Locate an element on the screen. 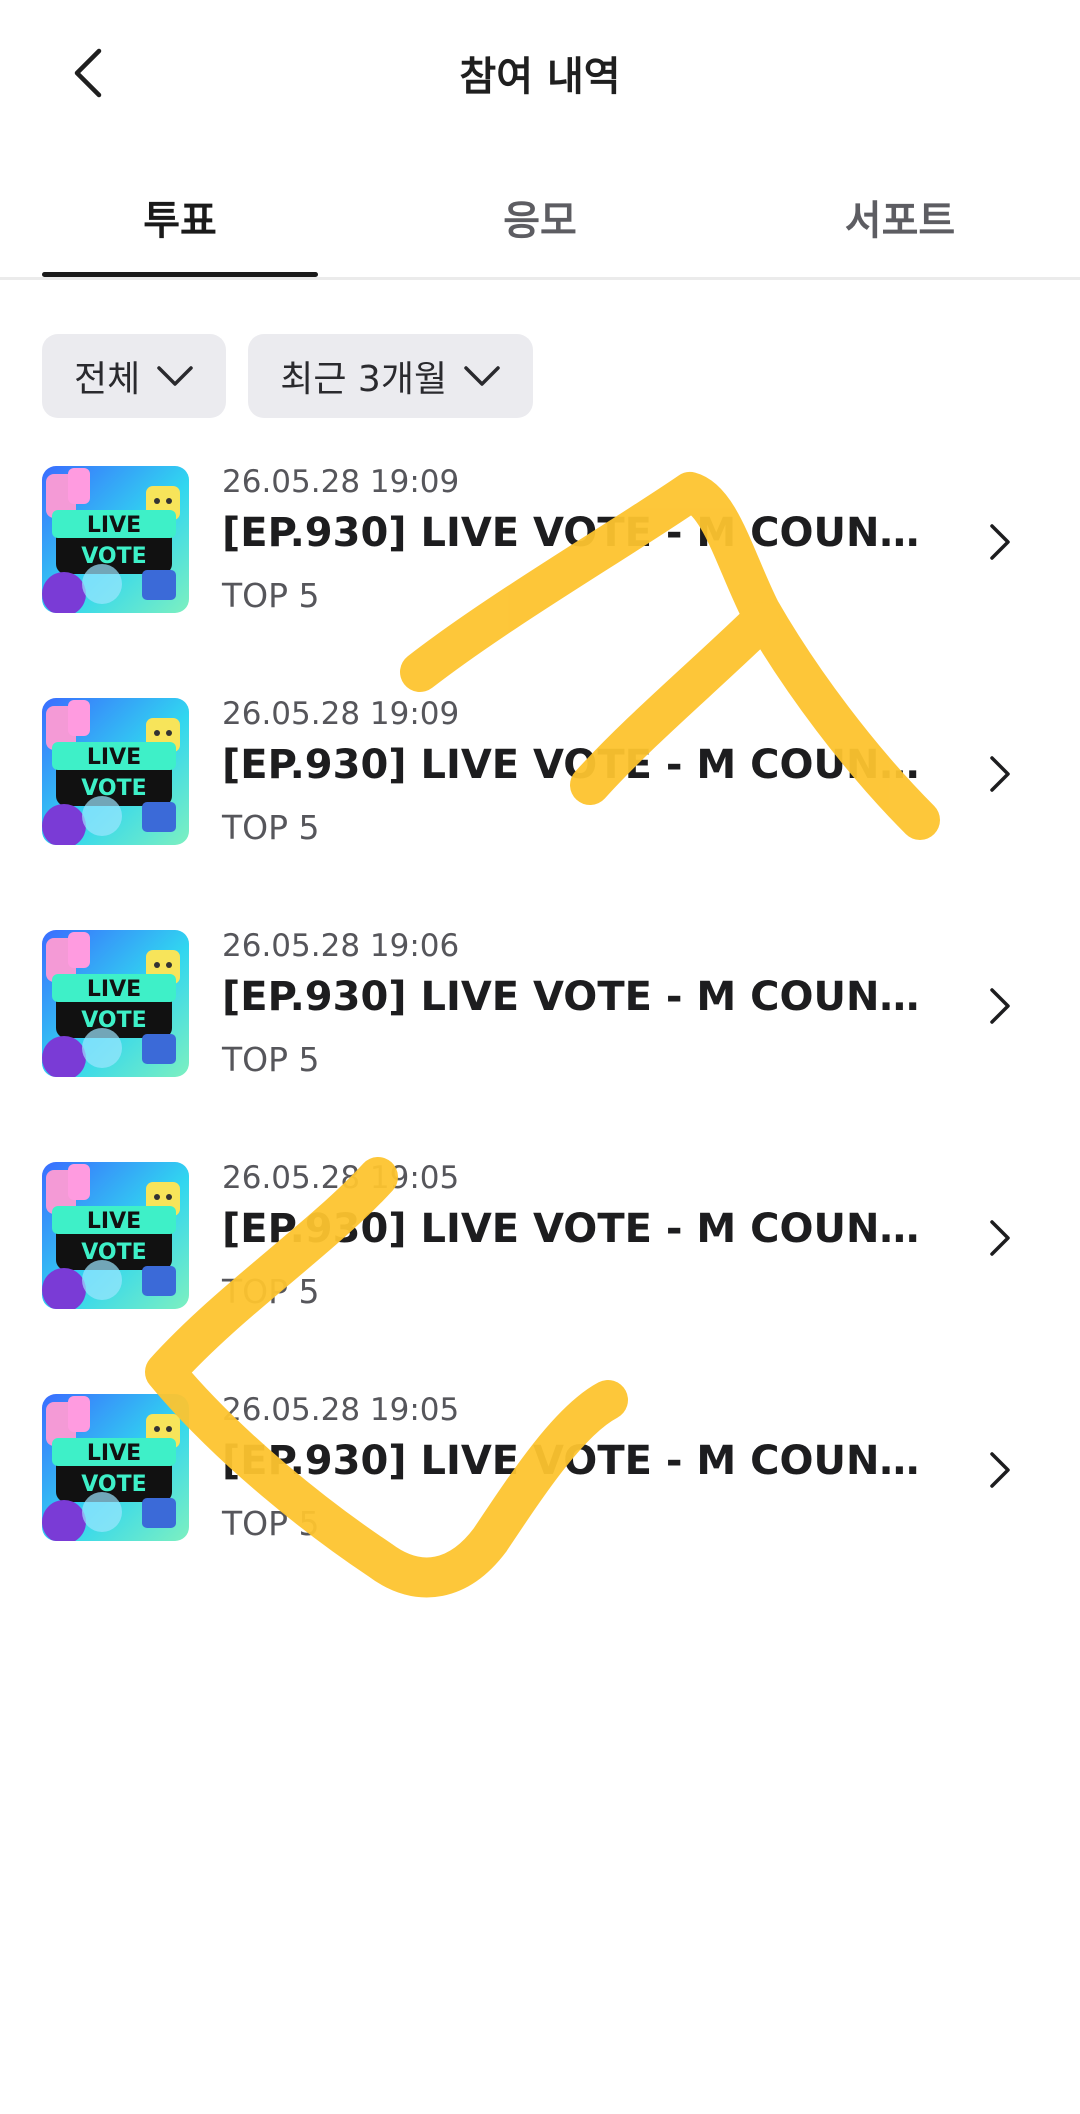  tab-bar: 투표 응모 서포트 is located at coordinates (540, 225).